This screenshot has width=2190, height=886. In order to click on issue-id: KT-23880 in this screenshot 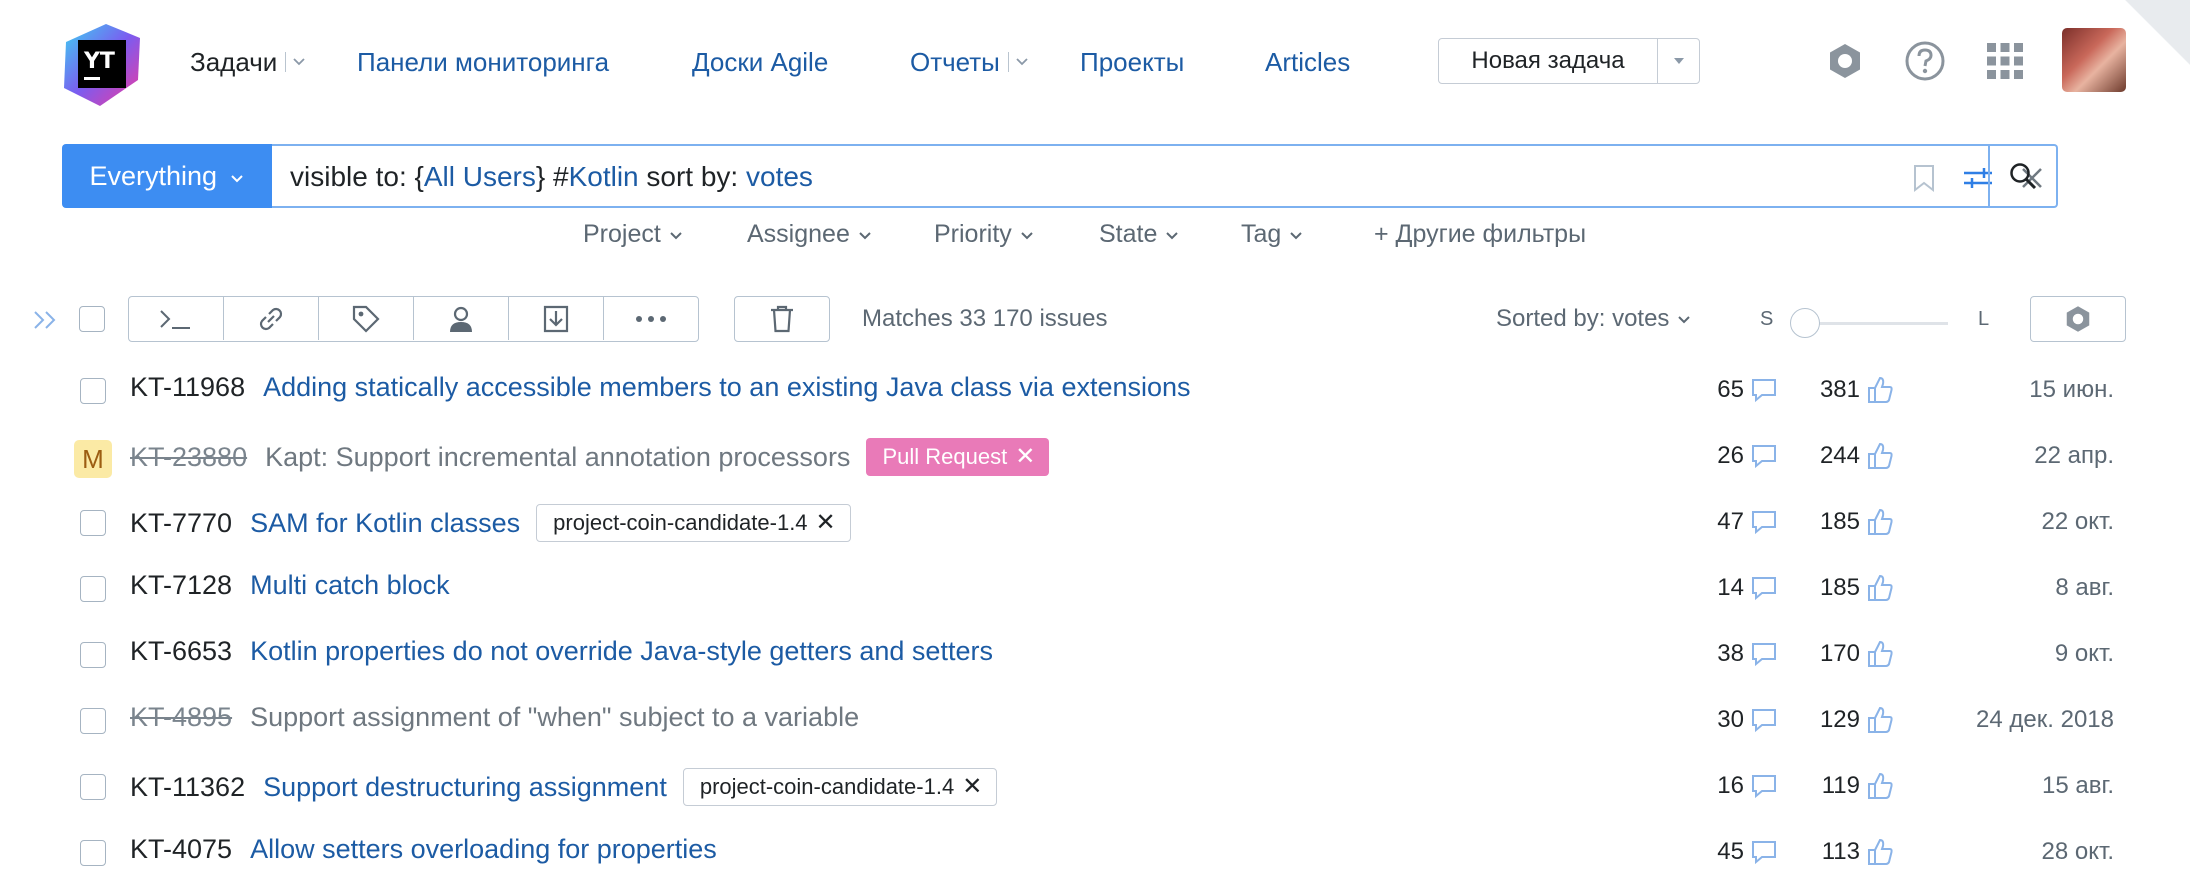, I will do `click(188, 457)`.